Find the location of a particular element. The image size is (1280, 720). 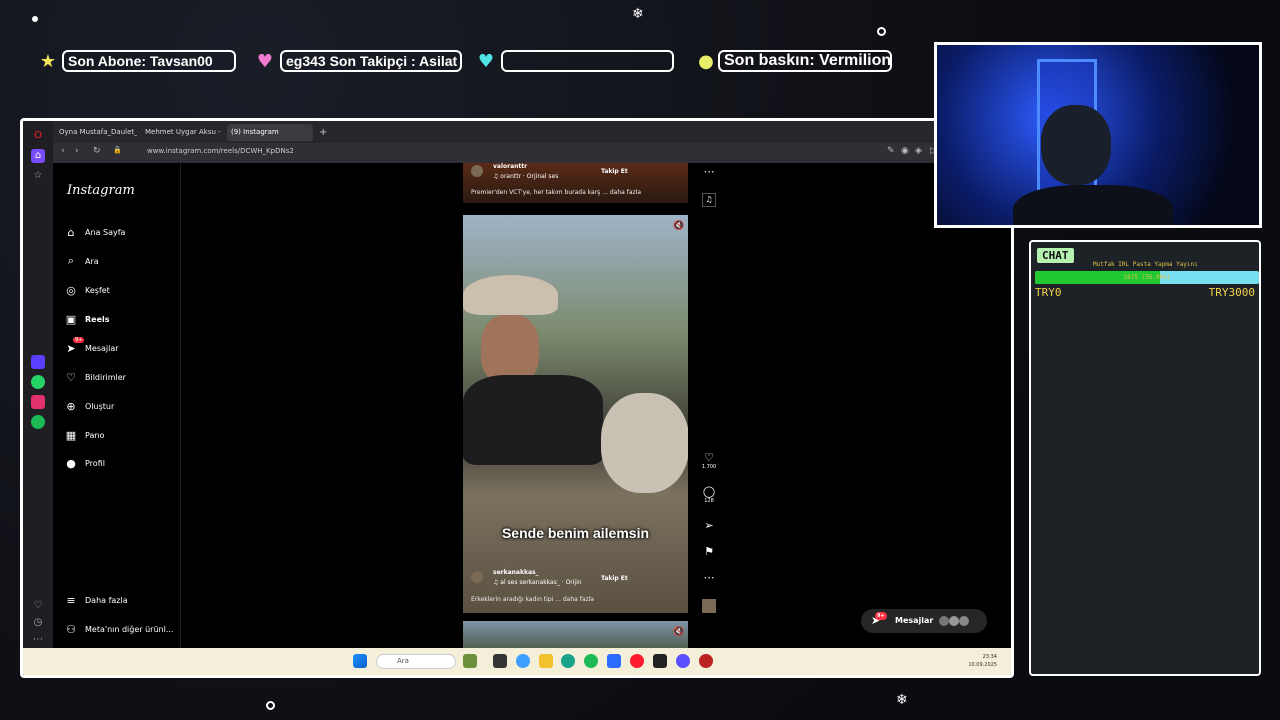

windows-start-icon is located at coordinates (360, 661).